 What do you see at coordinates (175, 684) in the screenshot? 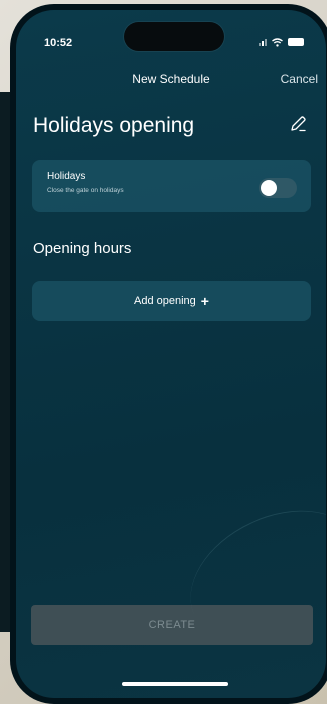
I see `home-indicator` at bounding box center [175, 684].